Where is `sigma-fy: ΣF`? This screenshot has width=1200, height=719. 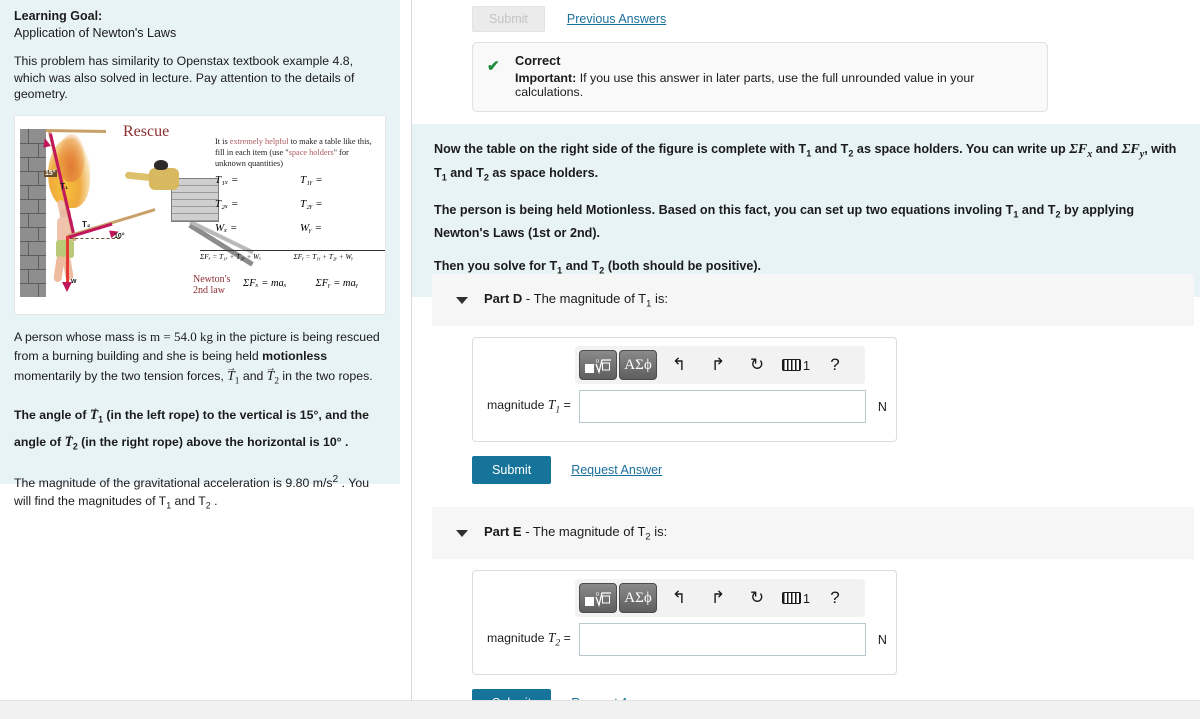 sigma-fy: ΣF is located at coordinates (1130, 149).